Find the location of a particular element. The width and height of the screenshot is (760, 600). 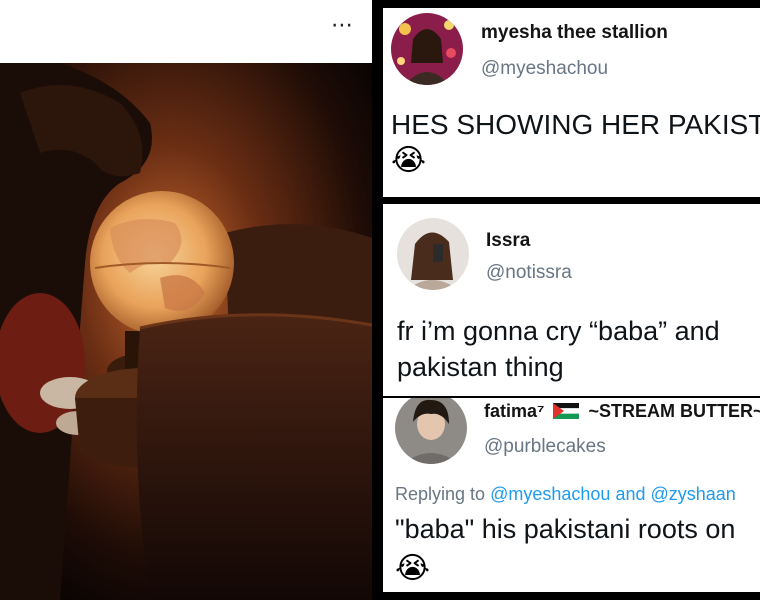

replying-to-line: Replying to @myeshachou and @zyshaan is located at coordinates (565, 494).